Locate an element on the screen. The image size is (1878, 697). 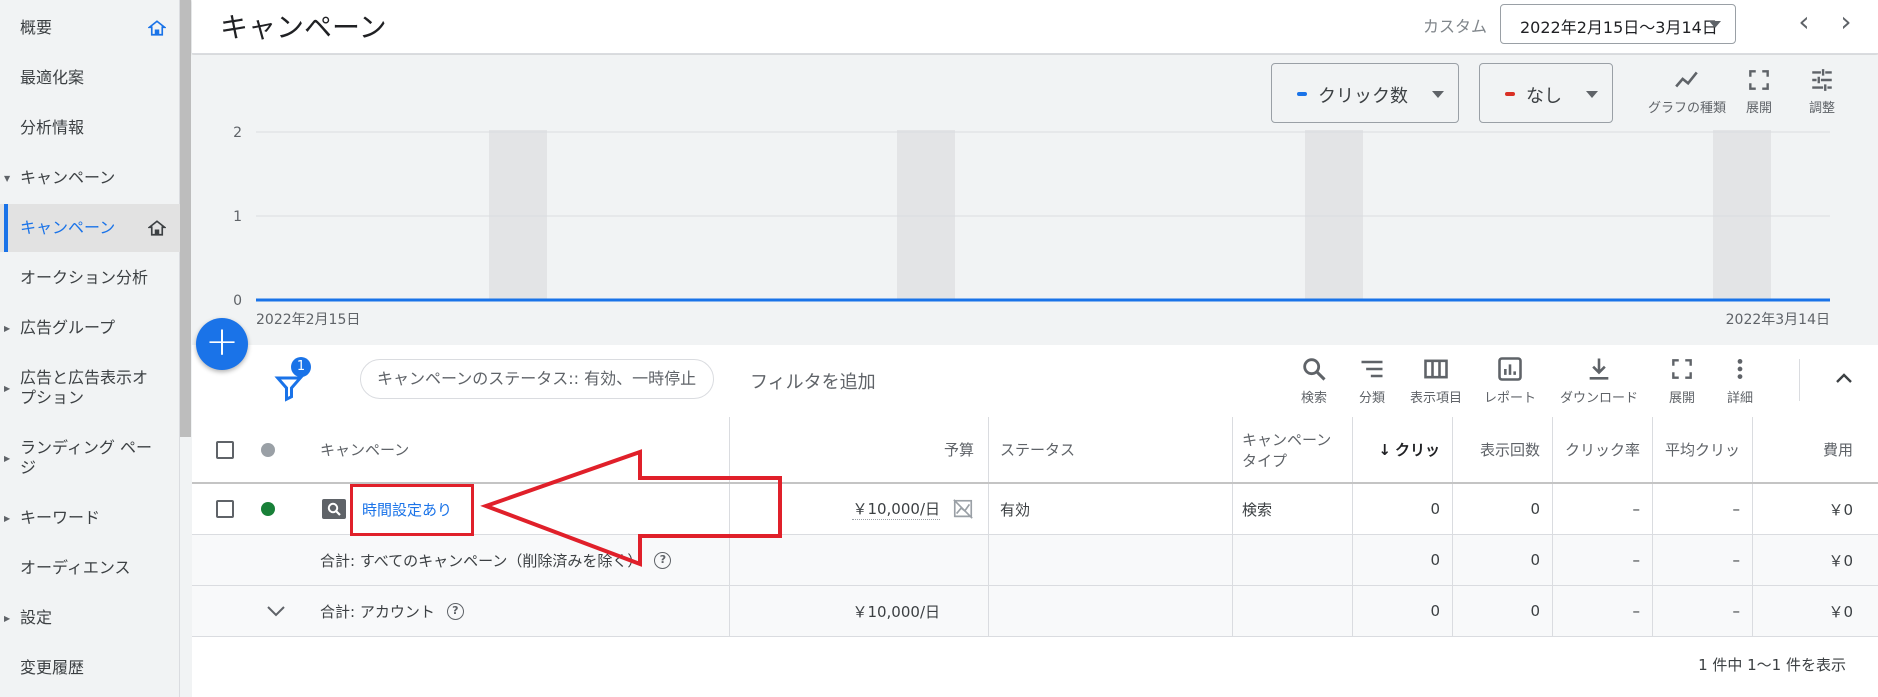
col-cost-header: 費用 is located at coordinates (1809, 449).